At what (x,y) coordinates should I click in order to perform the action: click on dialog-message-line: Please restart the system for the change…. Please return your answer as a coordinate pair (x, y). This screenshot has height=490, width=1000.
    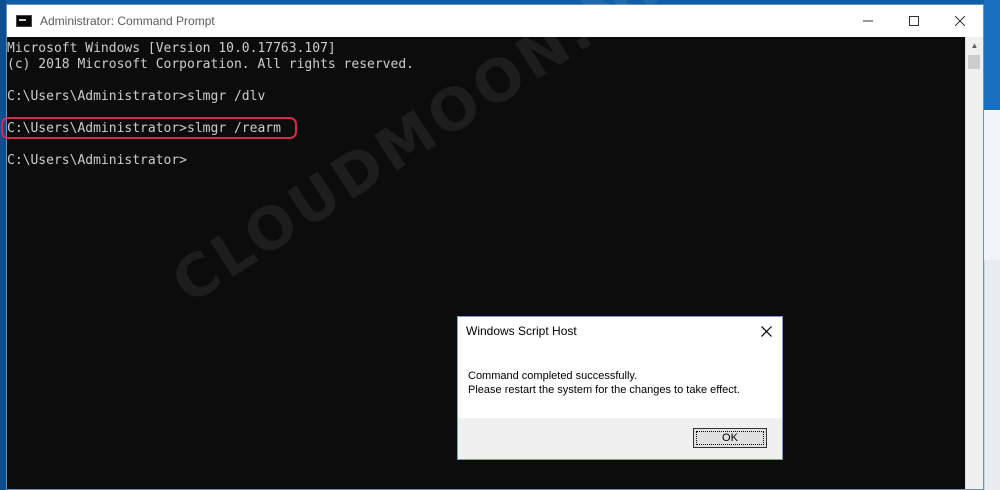
    Looking at the image, I should click on (604, 390).